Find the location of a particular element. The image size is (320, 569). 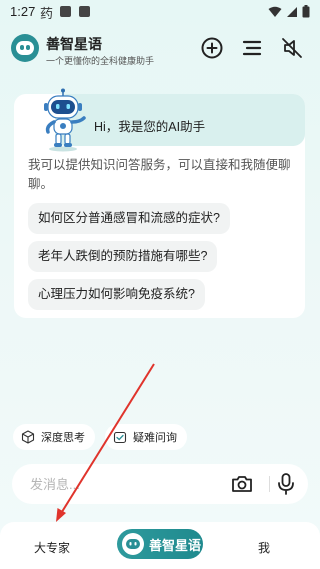

deep-think-label: 深度思考 is located at coordinates (63, 438).